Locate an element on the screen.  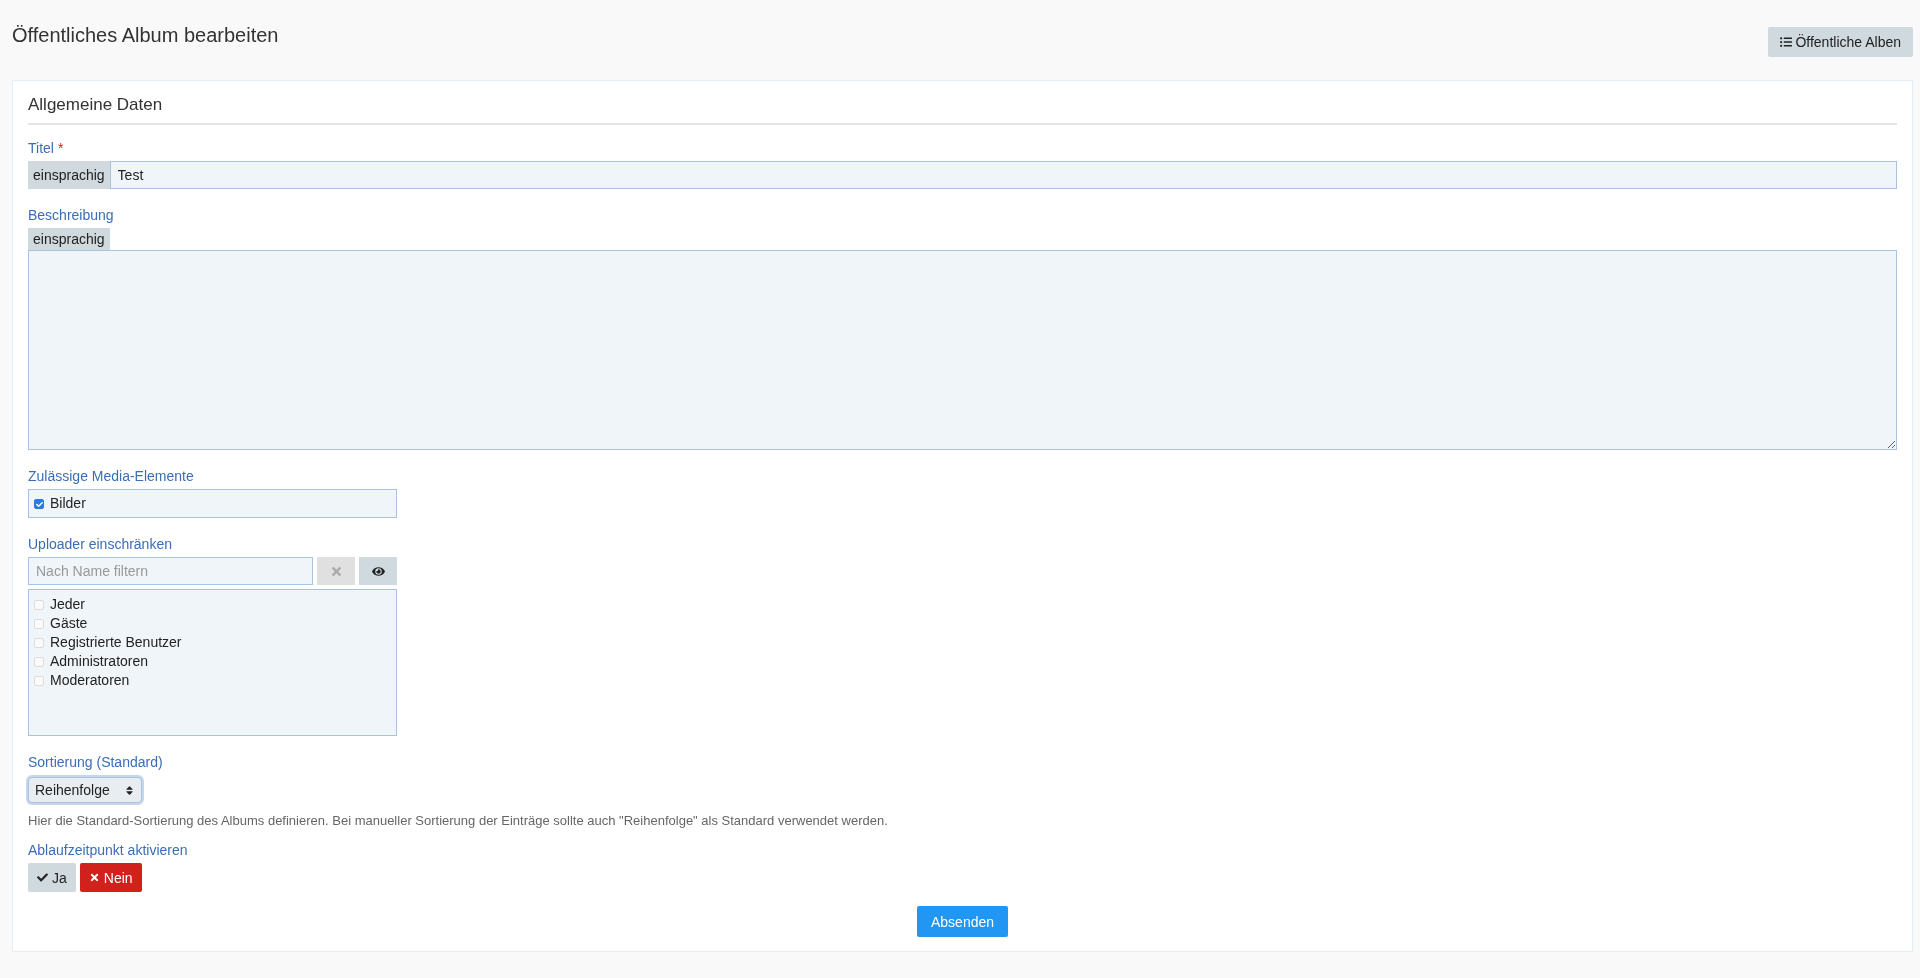
checkbox-label: Gäste is located at coordinates (69, 623).